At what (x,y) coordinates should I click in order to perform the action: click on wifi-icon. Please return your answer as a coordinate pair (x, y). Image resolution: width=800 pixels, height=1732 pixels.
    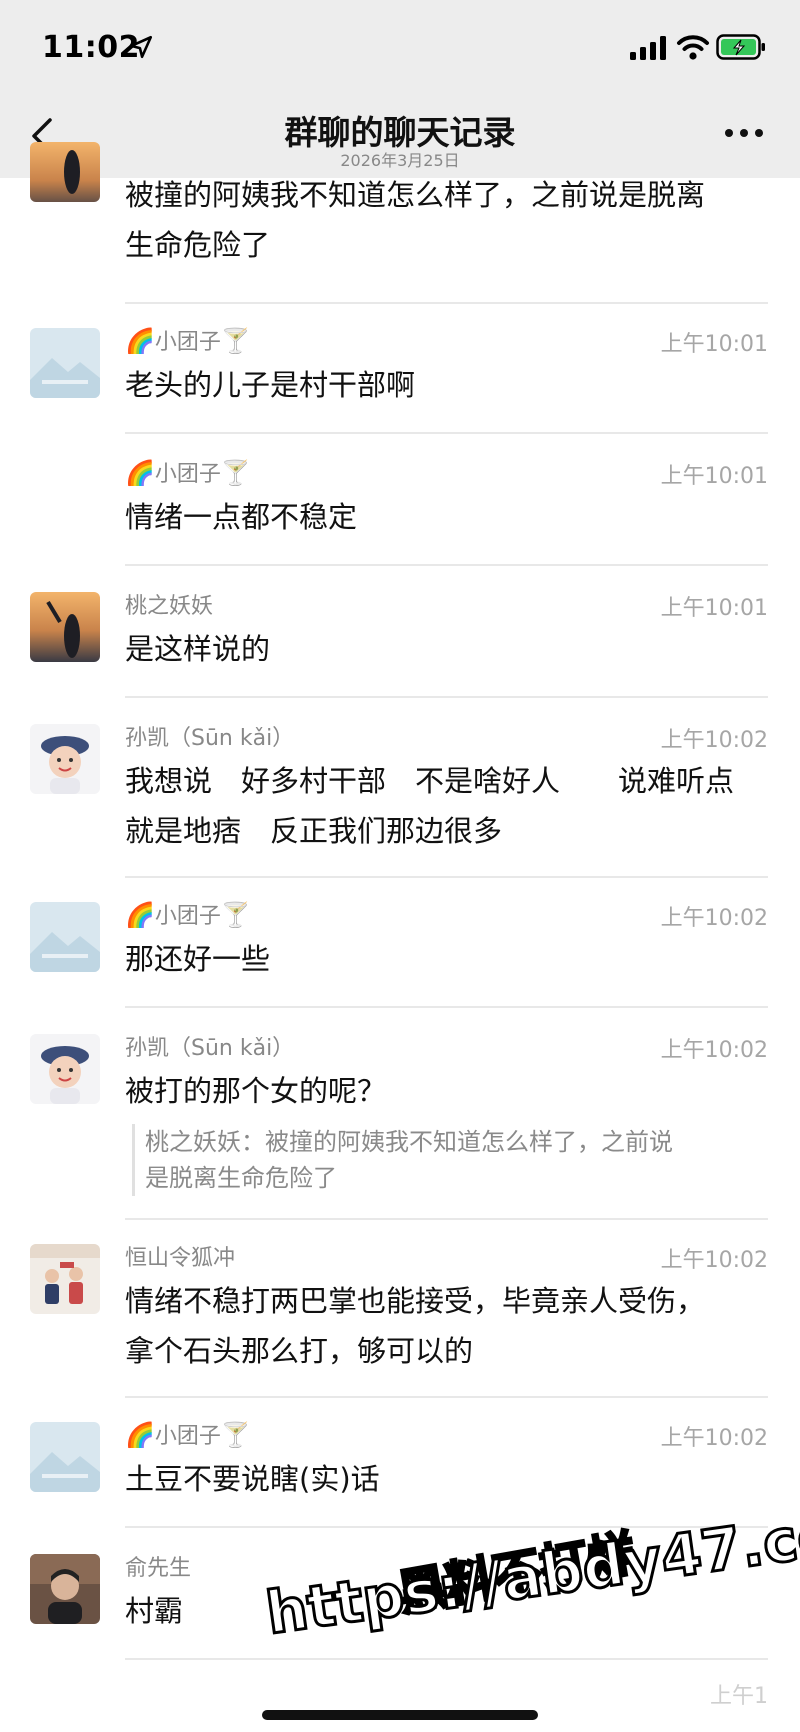
    Looking at the image, I should click on (693, 47).